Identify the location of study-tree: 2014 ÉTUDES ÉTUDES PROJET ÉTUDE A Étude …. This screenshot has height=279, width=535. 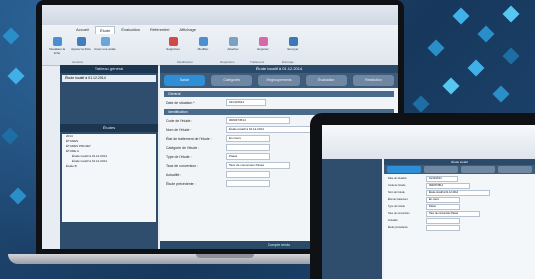
(109, 178).